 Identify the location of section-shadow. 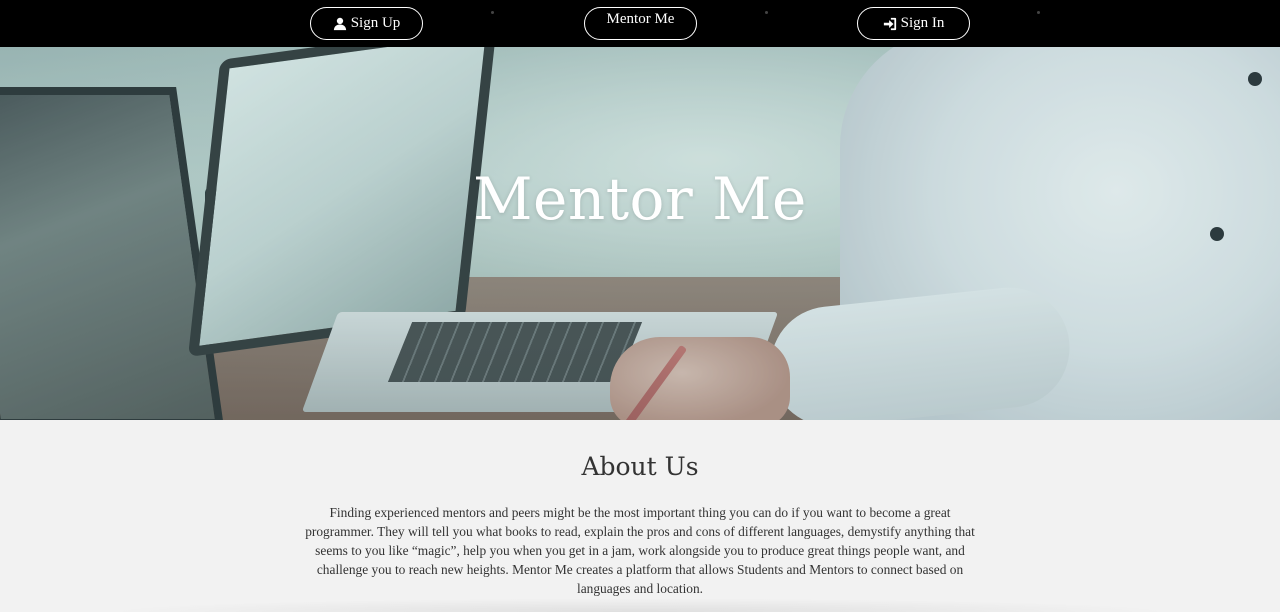
(640, 605).